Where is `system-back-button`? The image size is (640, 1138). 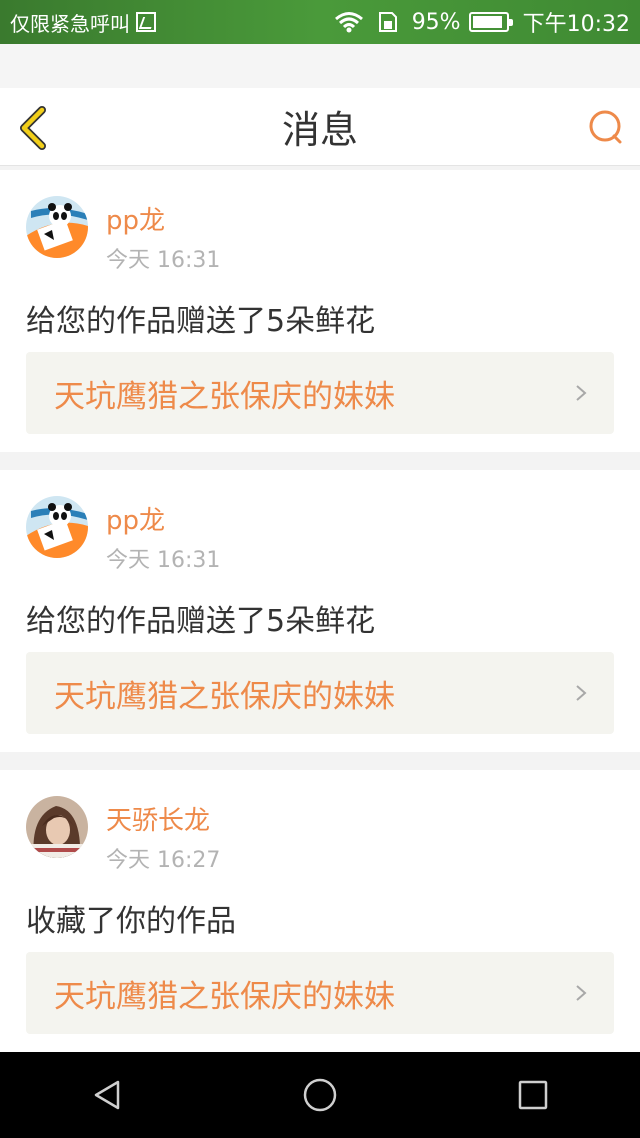
system-back-button is located at coordinates (107, 1095).